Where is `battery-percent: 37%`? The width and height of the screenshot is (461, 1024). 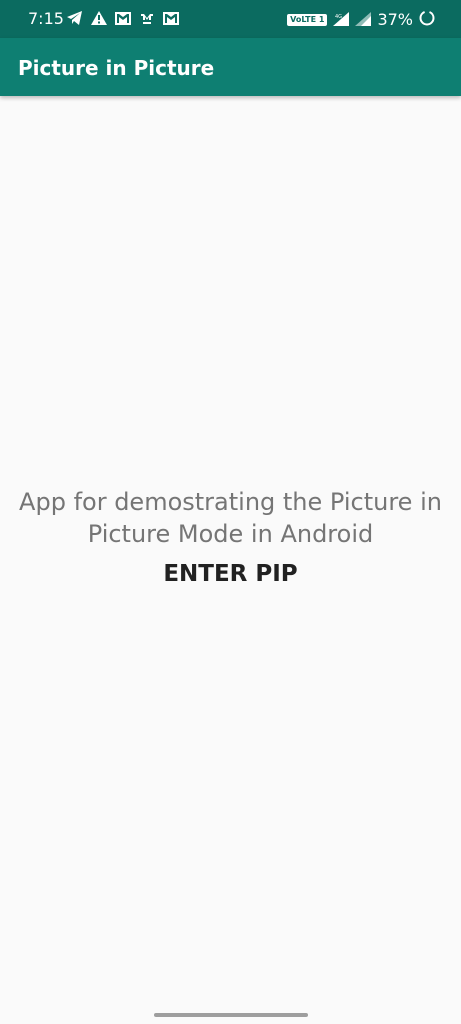 battery-percent: 37% is located at coordinates (395, 19).